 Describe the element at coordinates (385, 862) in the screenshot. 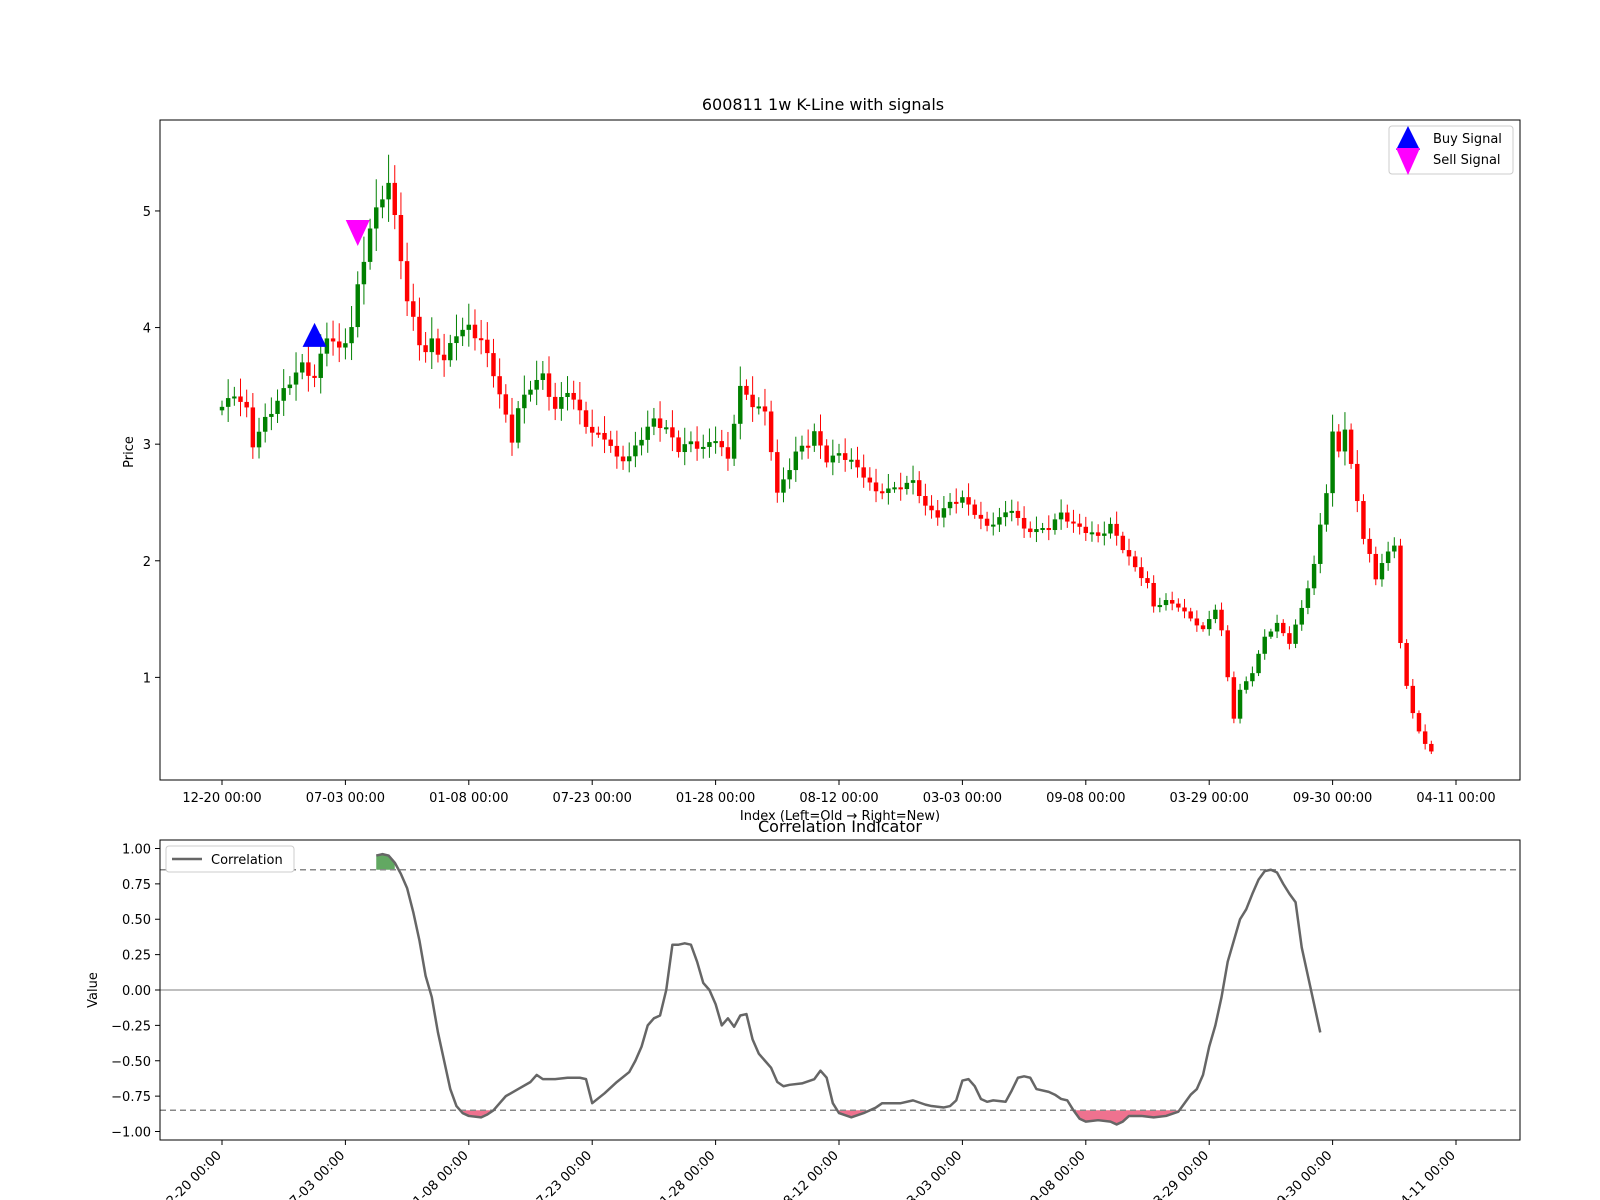

I see `correlation-threshold-fill` at that location.